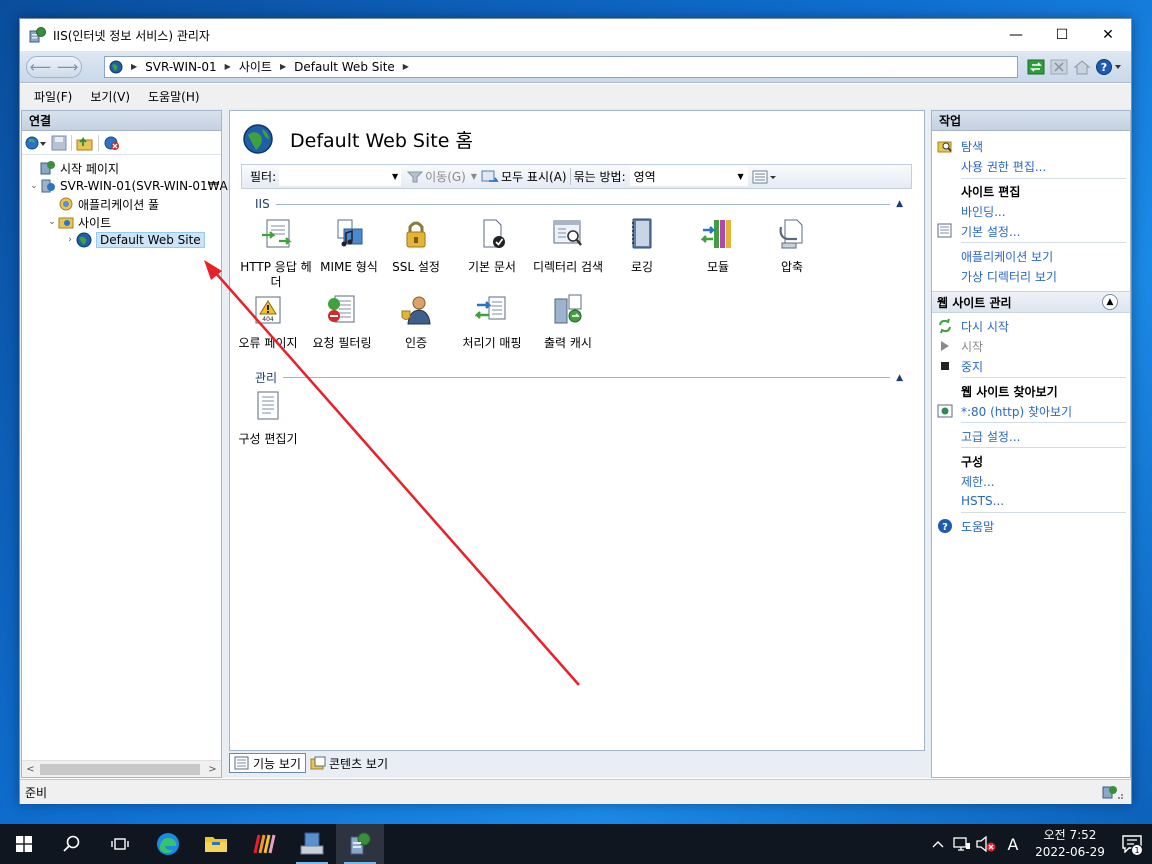  What do you see at coordinates (36, 143) in the screenshot?
I see `connect-icon` at bounding box center [36, 143].